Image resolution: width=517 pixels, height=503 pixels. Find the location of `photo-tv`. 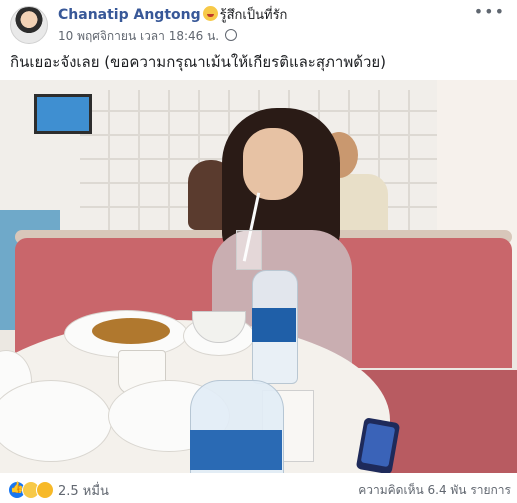

photo-tv is located at coordinates (63, 114).